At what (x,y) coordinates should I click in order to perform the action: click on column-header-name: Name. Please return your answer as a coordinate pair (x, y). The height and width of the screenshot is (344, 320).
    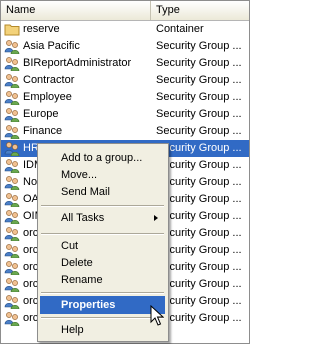
    Looking at the image, I should click on (76, 10).